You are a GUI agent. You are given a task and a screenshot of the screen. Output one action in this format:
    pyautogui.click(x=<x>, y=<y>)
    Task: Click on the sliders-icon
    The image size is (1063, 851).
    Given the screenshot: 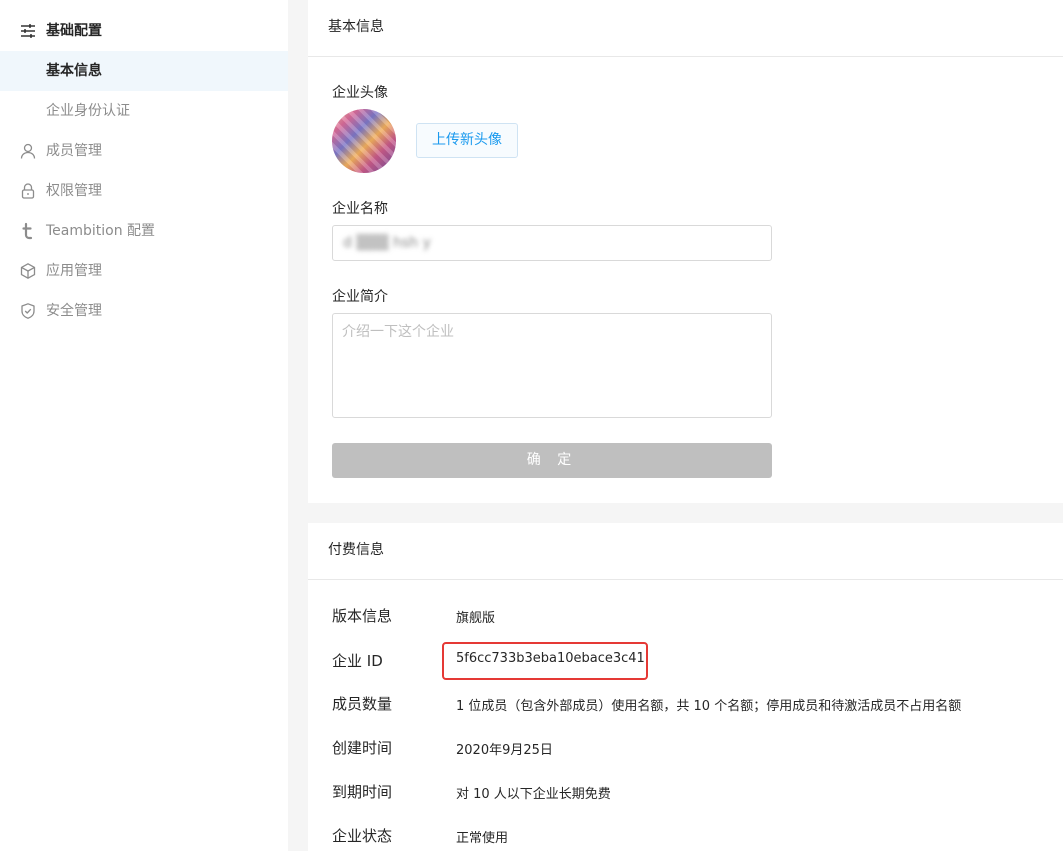 What is the action you would take?
    pyautogui.click(x=28, y=31)
    